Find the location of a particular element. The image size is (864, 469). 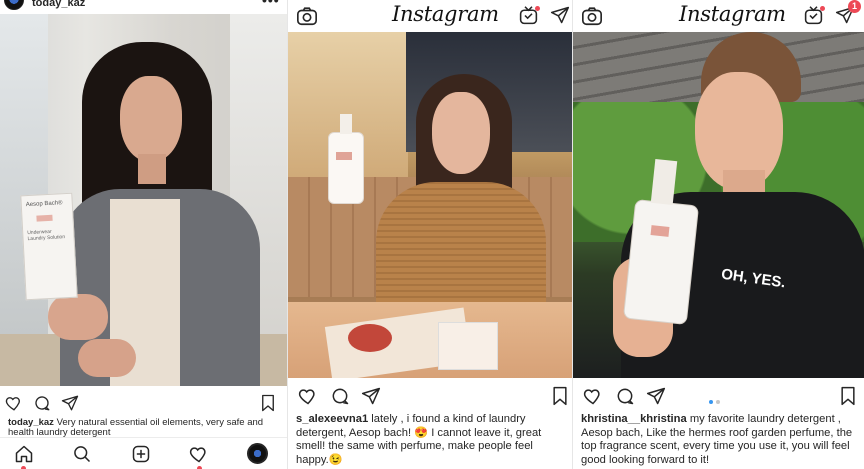

direct-message-icon is located at coordinates (560, 15).